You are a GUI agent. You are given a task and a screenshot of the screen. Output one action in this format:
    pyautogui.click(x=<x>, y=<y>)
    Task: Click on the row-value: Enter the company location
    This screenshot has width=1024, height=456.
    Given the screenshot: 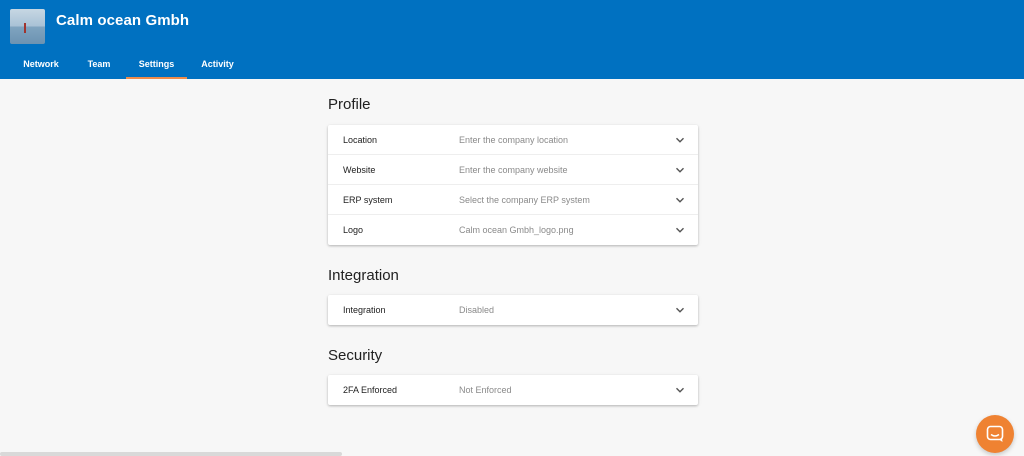 What is the action you would take?
    pyautogui.click(x=514, y=140)
    